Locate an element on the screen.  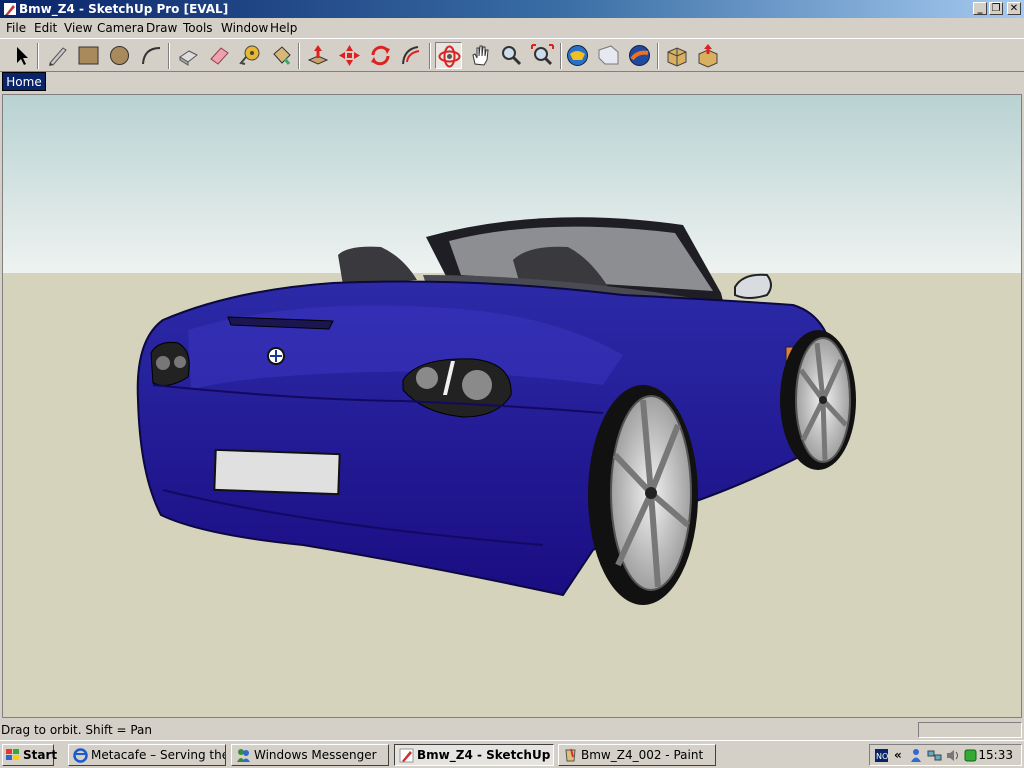
svg-text: NO is located at coordinates (882, 756).